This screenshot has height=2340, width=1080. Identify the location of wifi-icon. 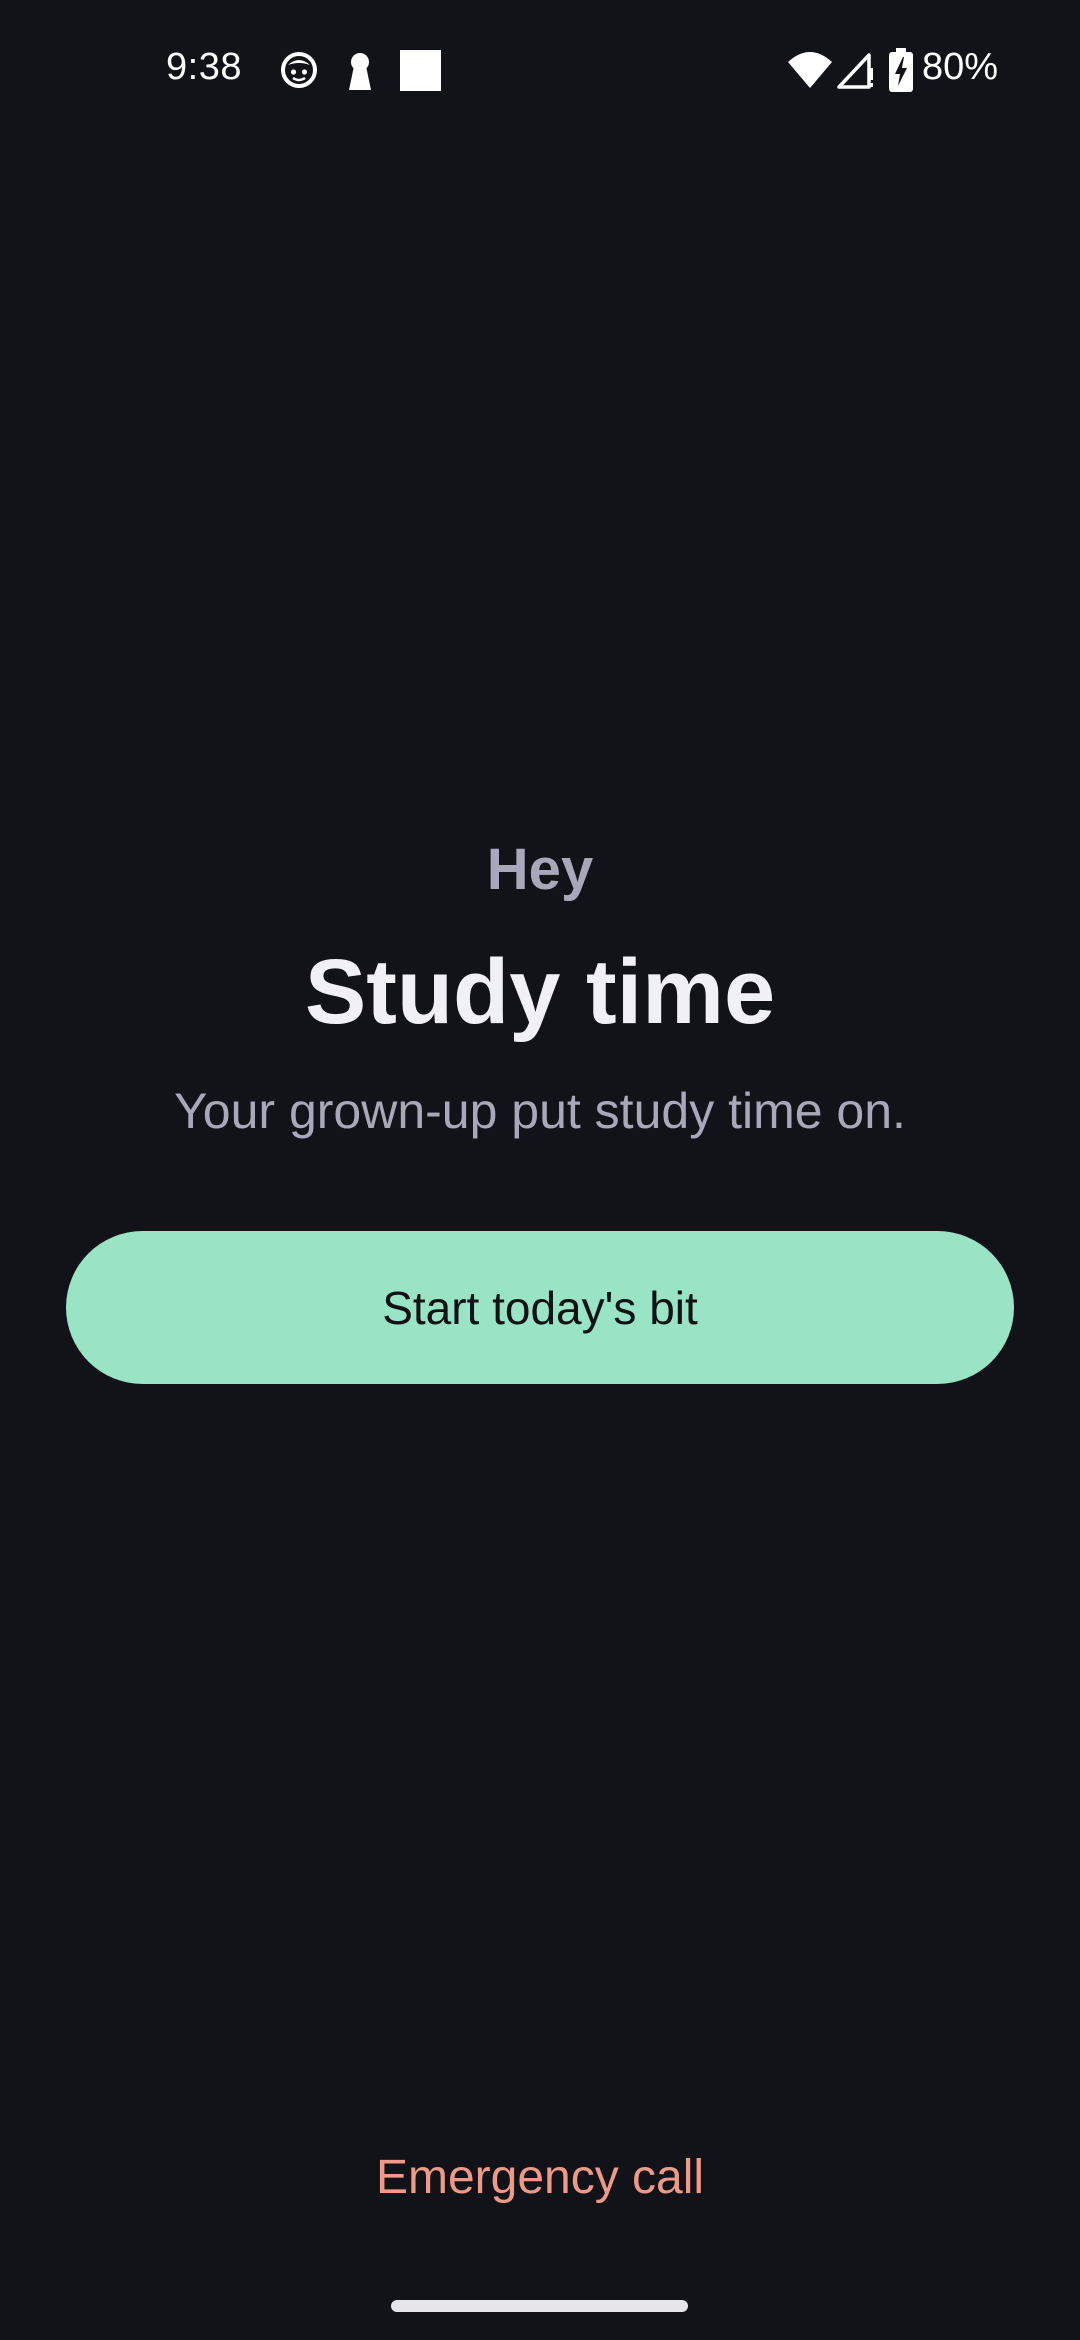
(810, 70).